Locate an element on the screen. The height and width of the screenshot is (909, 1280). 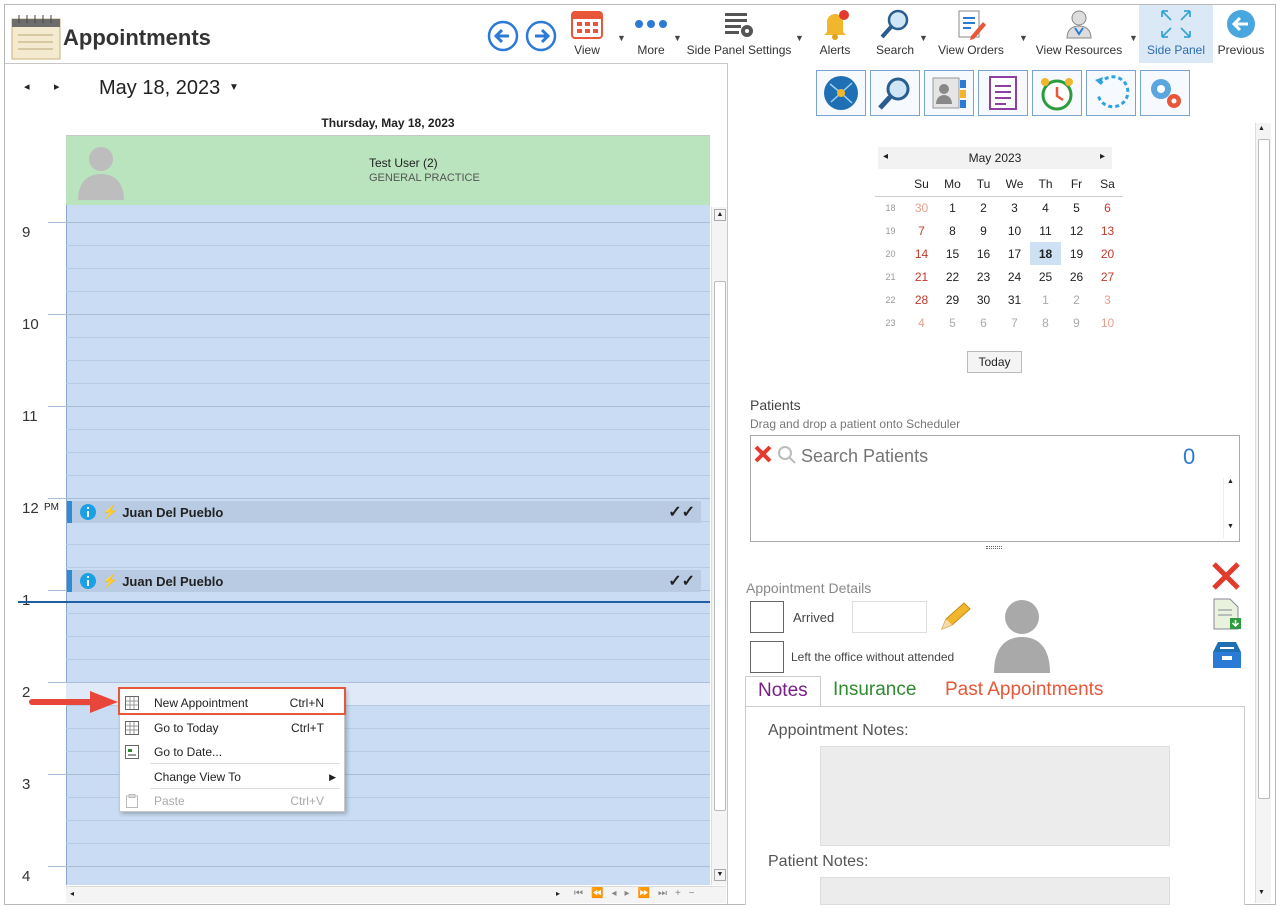
network-button is located at coordinates (841, 93).